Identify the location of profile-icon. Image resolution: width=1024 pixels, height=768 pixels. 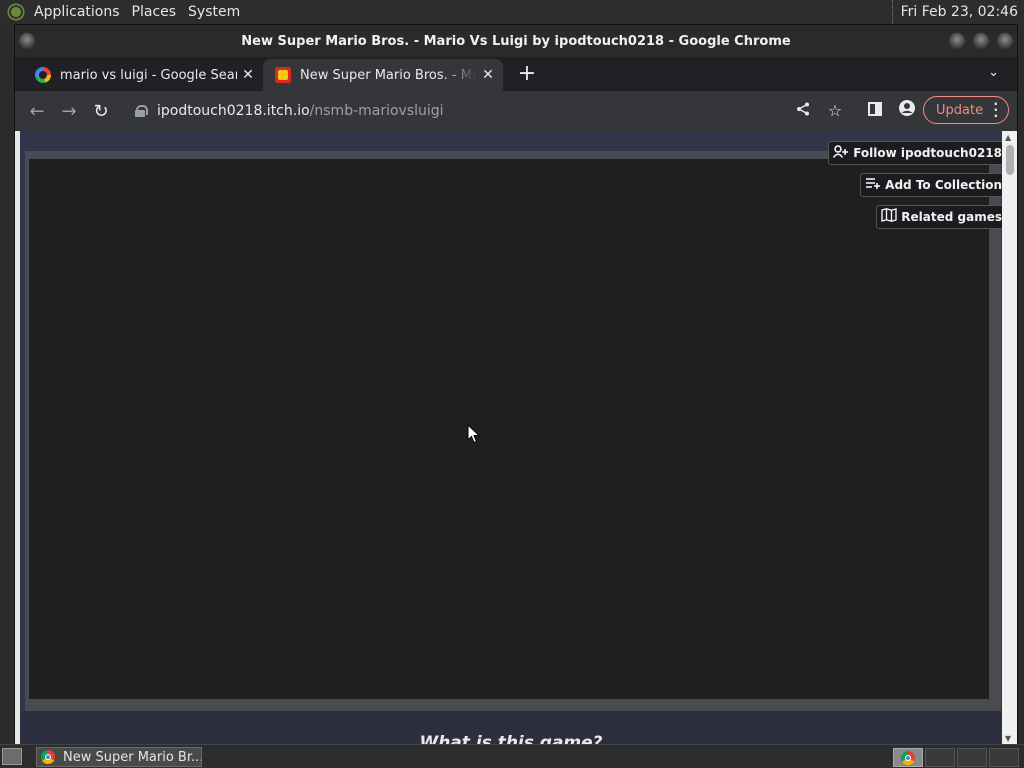
(907, 111).